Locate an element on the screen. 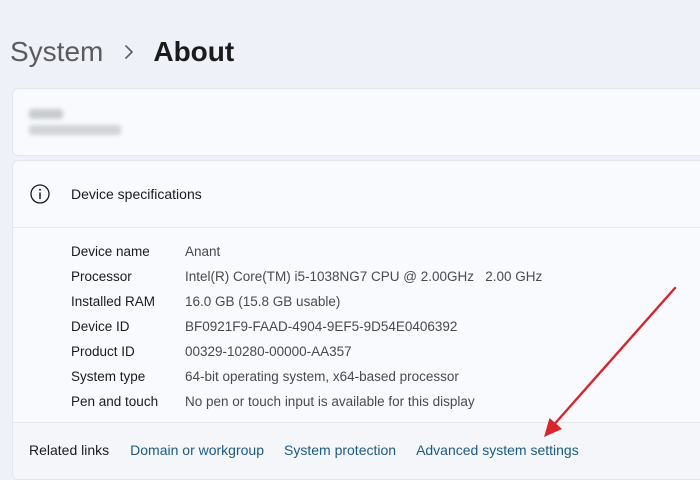  device-name-card is located at coordinates (356, 122).